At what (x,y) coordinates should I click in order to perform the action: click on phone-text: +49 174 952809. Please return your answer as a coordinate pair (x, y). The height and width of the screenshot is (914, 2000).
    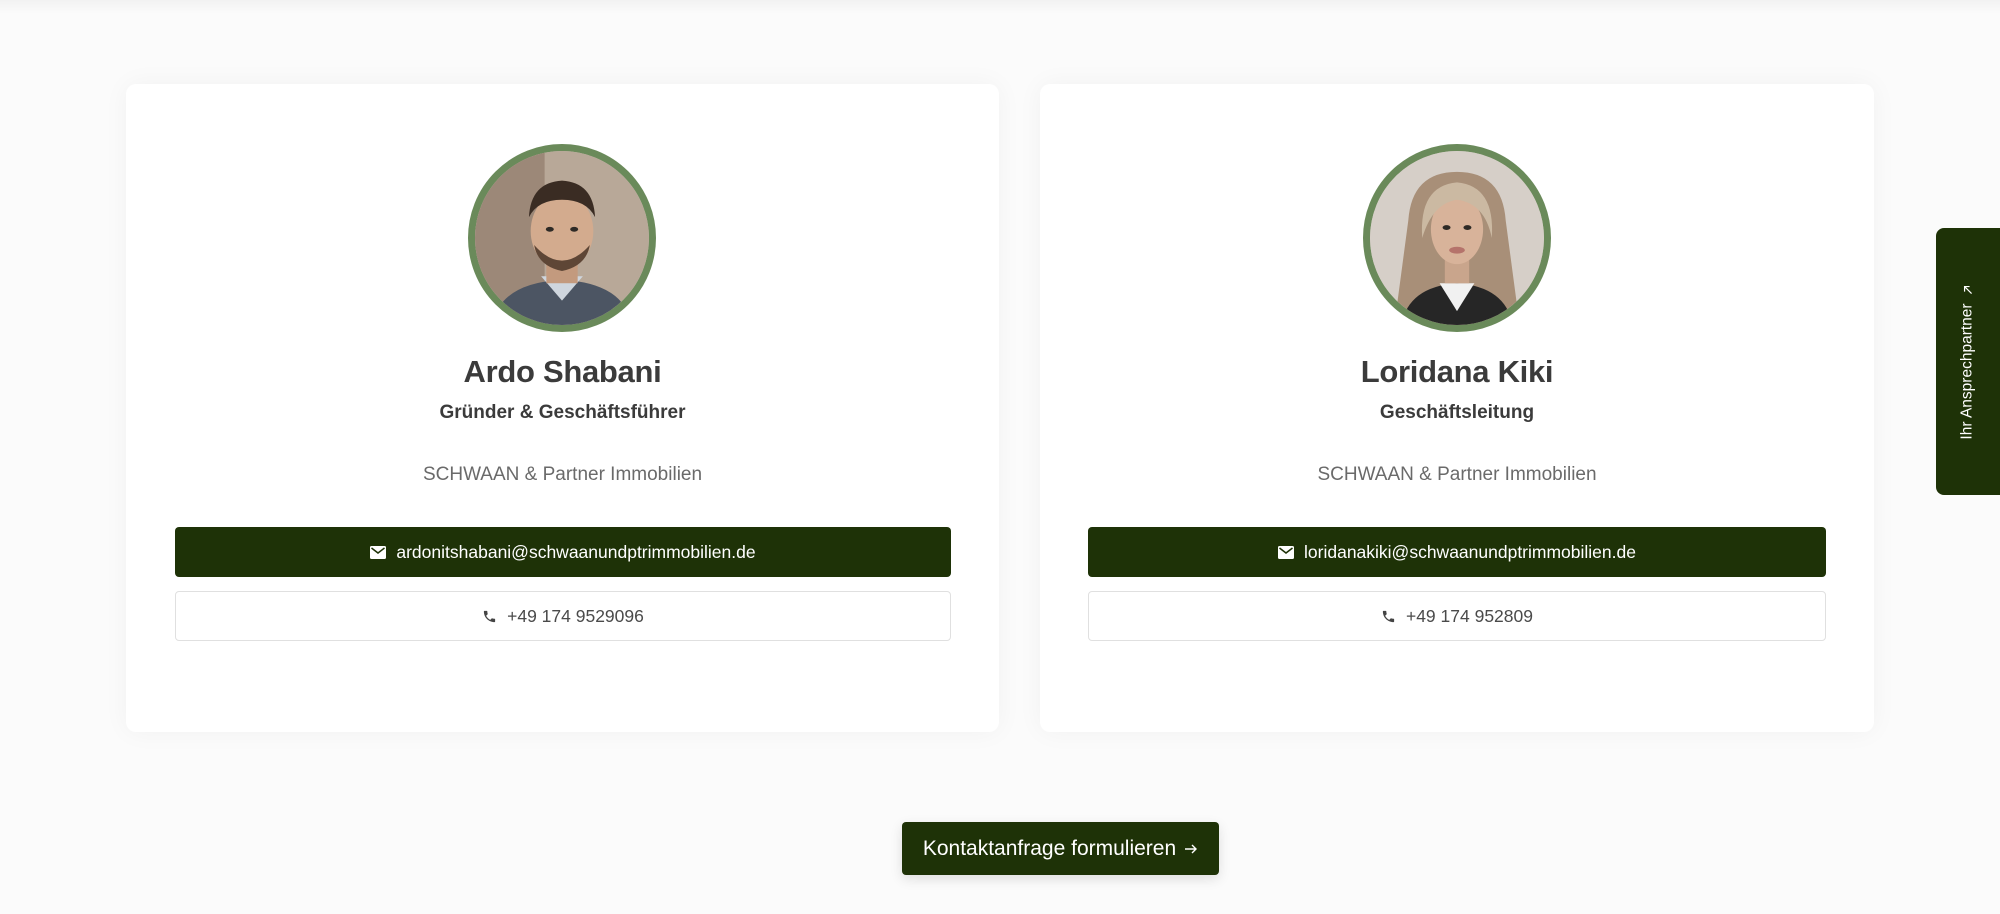
    Looking at the image, I should click on (1469, 615).